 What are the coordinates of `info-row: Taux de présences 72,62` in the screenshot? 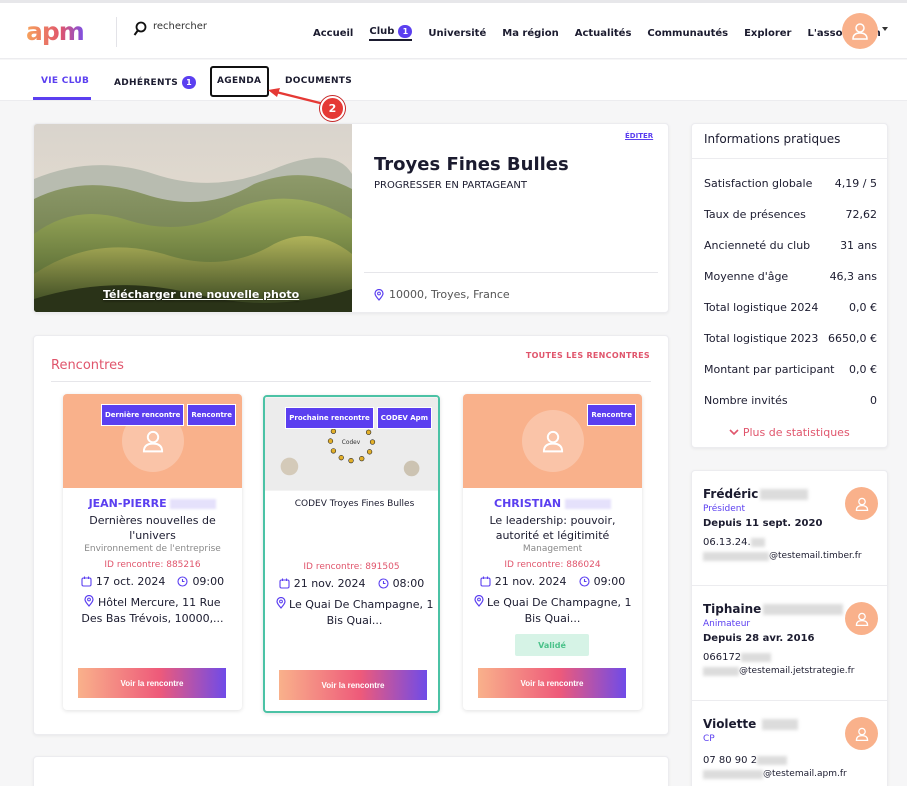 It's located at (790, 214).